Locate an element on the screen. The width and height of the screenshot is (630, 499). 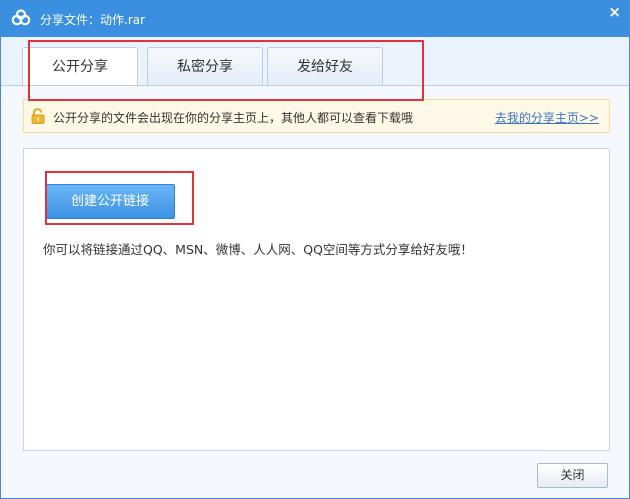
window-title: 分享文件：动作.rar is located at coordinates (93, 20).